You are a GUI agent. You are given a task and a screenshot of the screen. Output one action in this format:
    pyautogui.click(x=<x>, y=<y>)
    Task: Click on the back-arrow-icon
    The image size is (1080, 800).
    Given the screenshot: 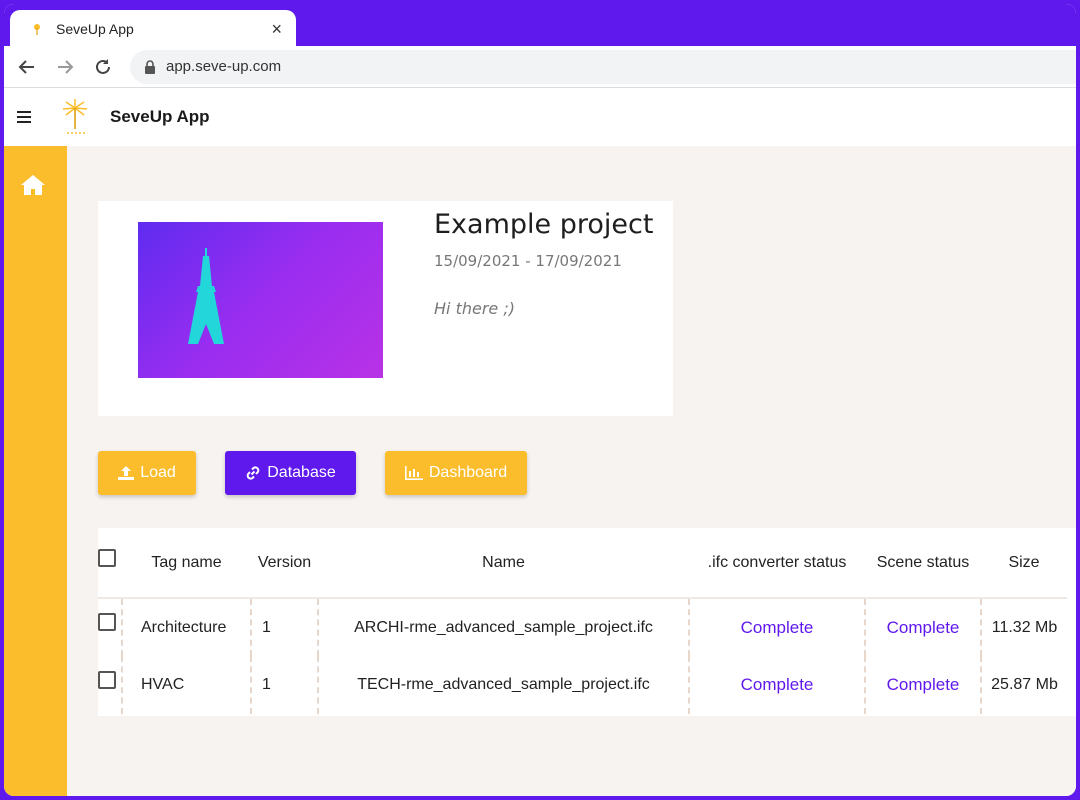 What is the action you would take?
    pyautogui.click(x=27, y=67)
    